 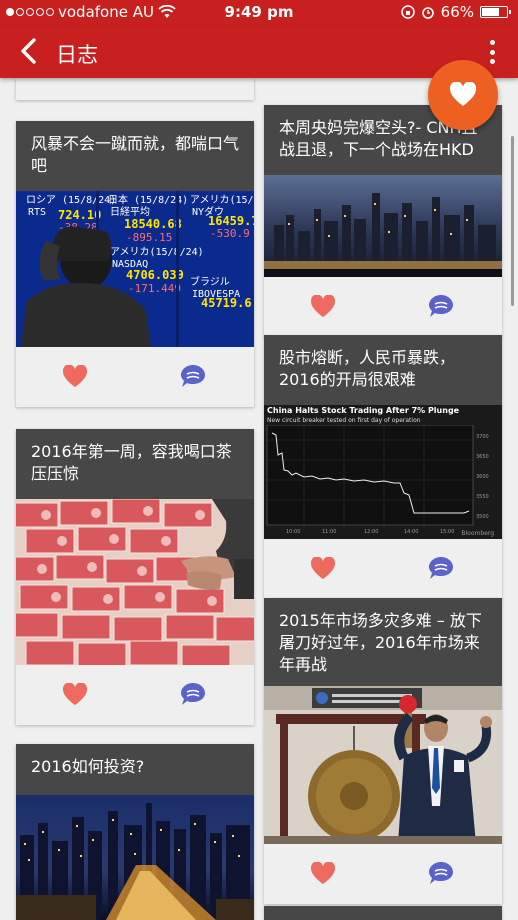 What do you see at coordinates (447, 532) in the screenshot?
I see `svg-text: 15:00` at bounding box center [447, 532].